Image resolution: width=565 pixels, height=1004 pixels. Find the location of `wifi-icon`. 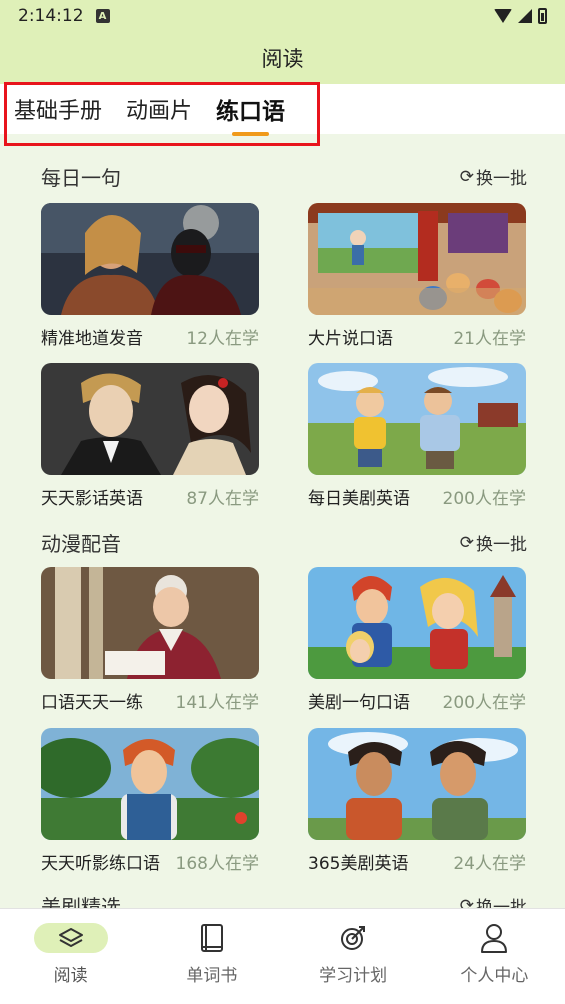

wifi-icon is located at coordinates (503, 16).